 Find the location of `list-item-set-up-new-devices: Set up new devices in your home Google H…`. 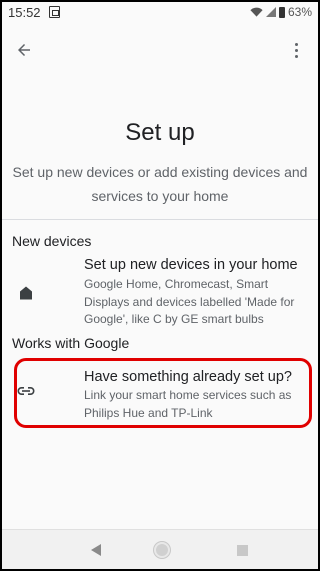

list-item-set-up-new-devices: Set up new devices in your home Google H… is located at coordinates (160, 292).